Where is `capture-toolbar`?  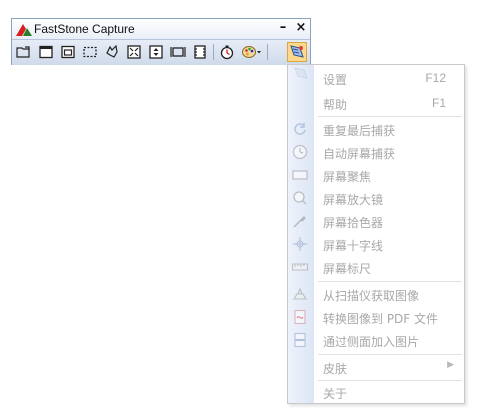 capture-toolbar is located at coordinates (161, 52).